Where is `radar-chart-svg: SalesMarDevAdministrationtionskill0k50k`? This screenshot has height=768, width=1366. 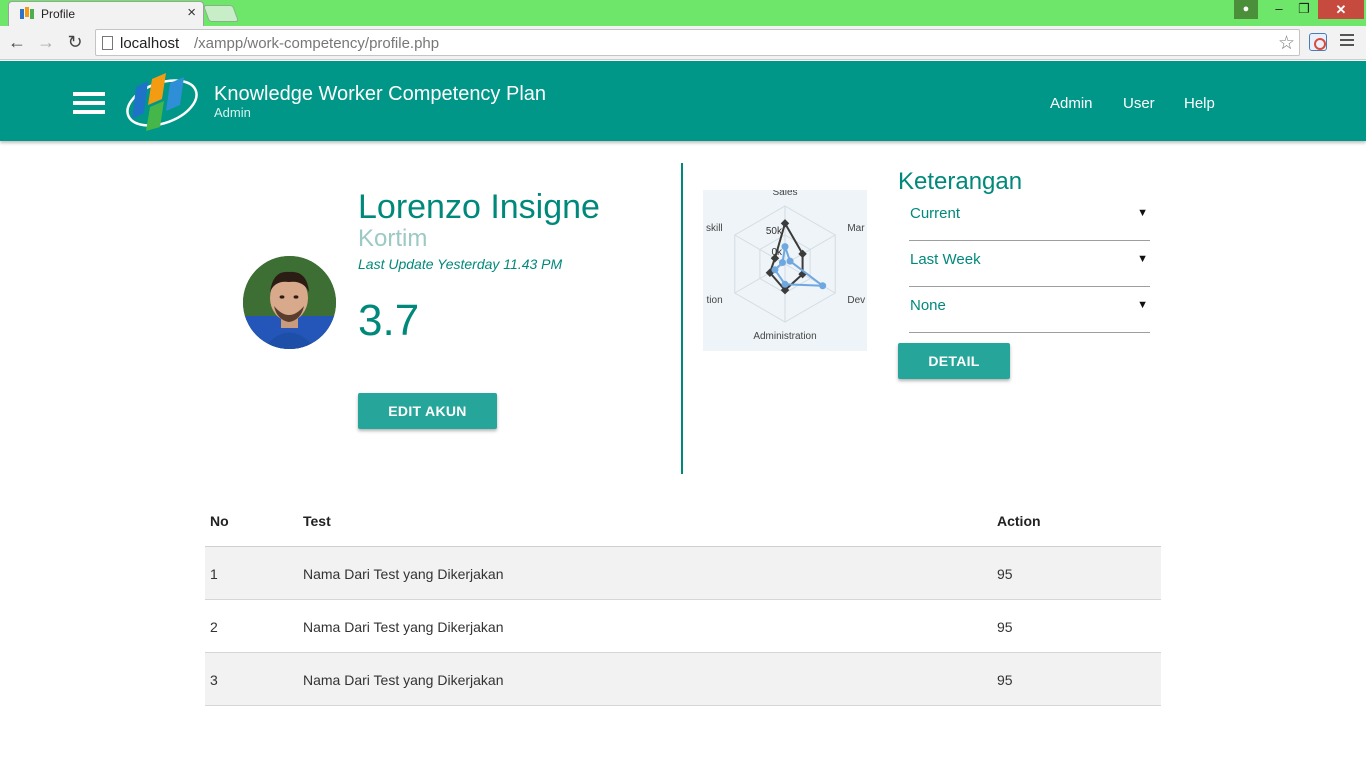
radar-chart-svg: SalesMarDevAdministrationtionskill0k50k is located at coordinates (785, 266).